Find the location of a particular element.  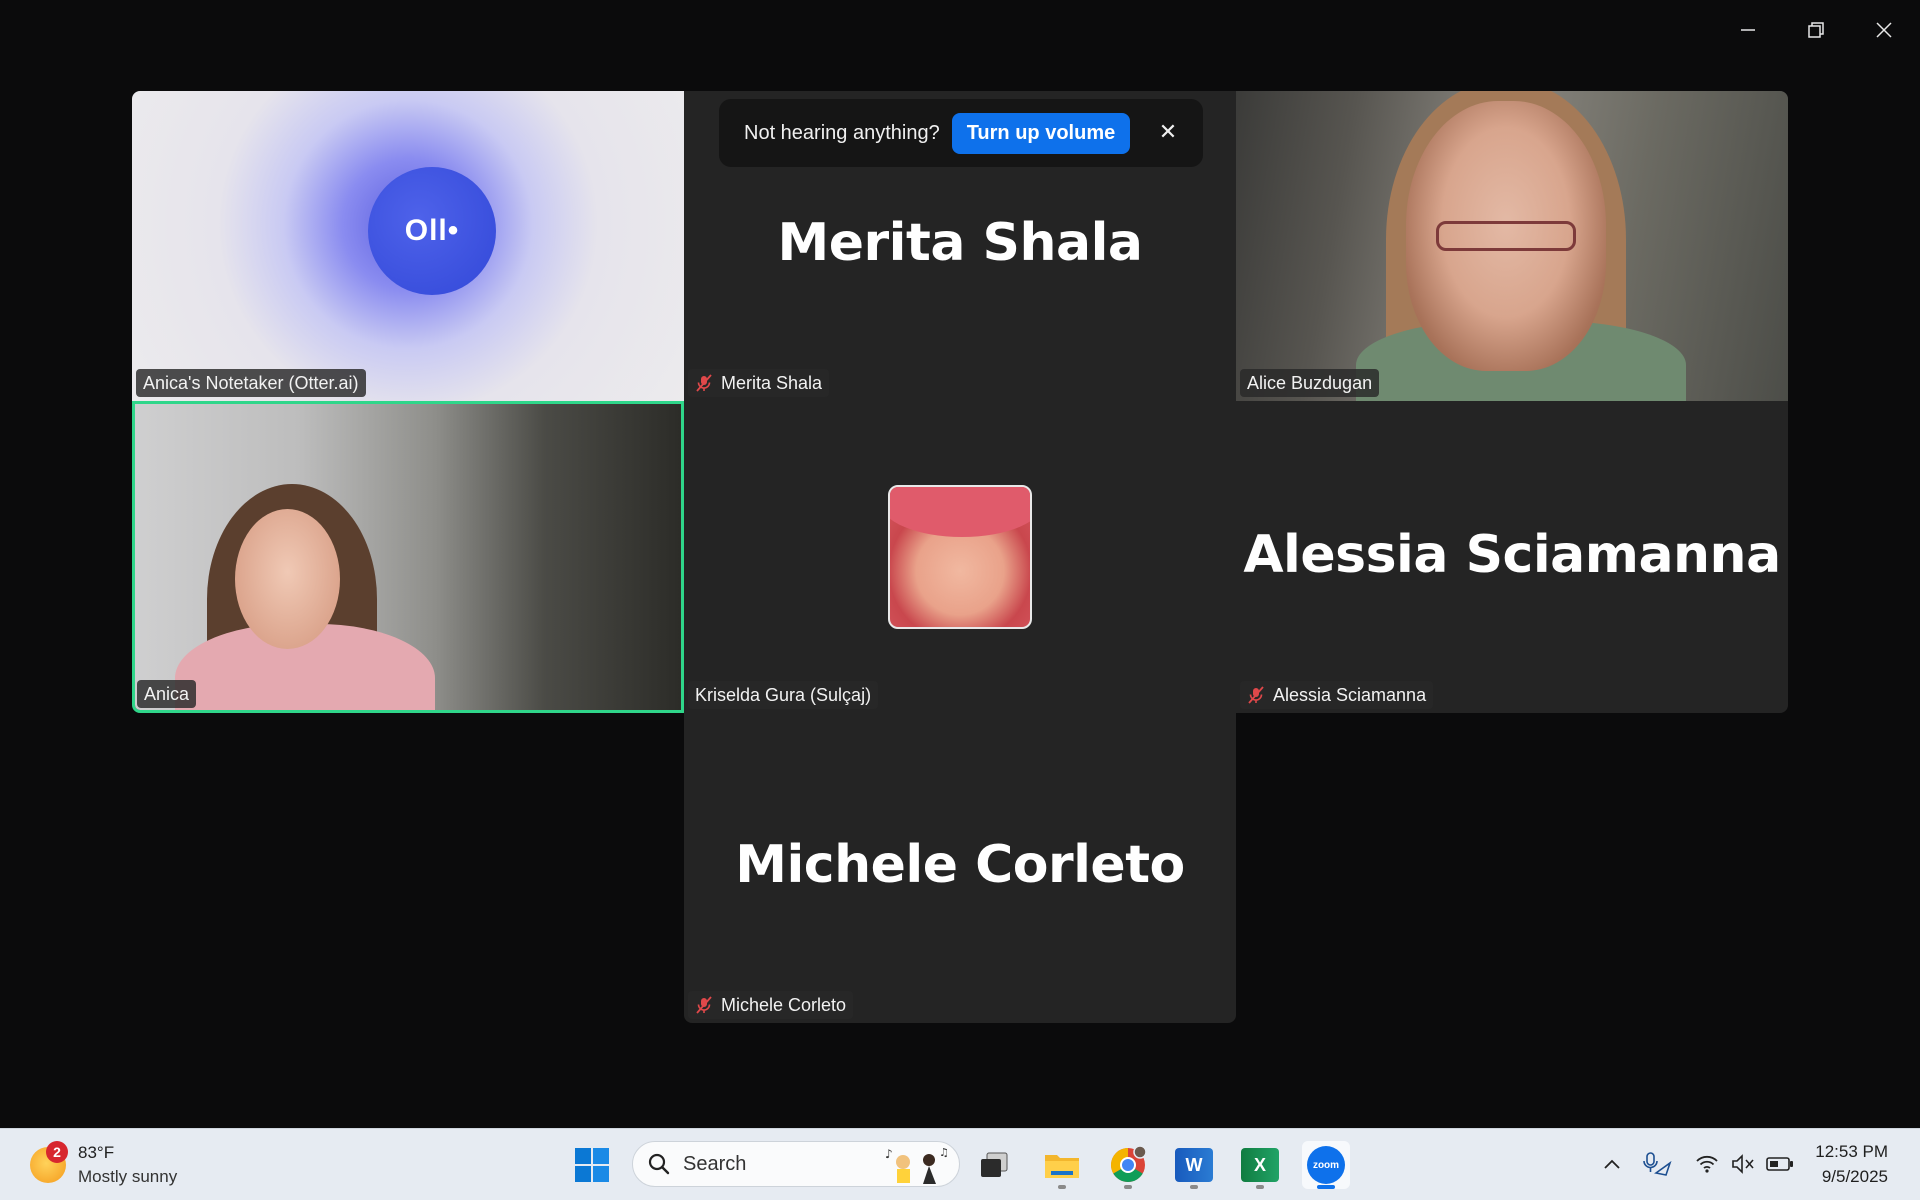

volume-muted-icon is located at coordinates (1743, 1164).